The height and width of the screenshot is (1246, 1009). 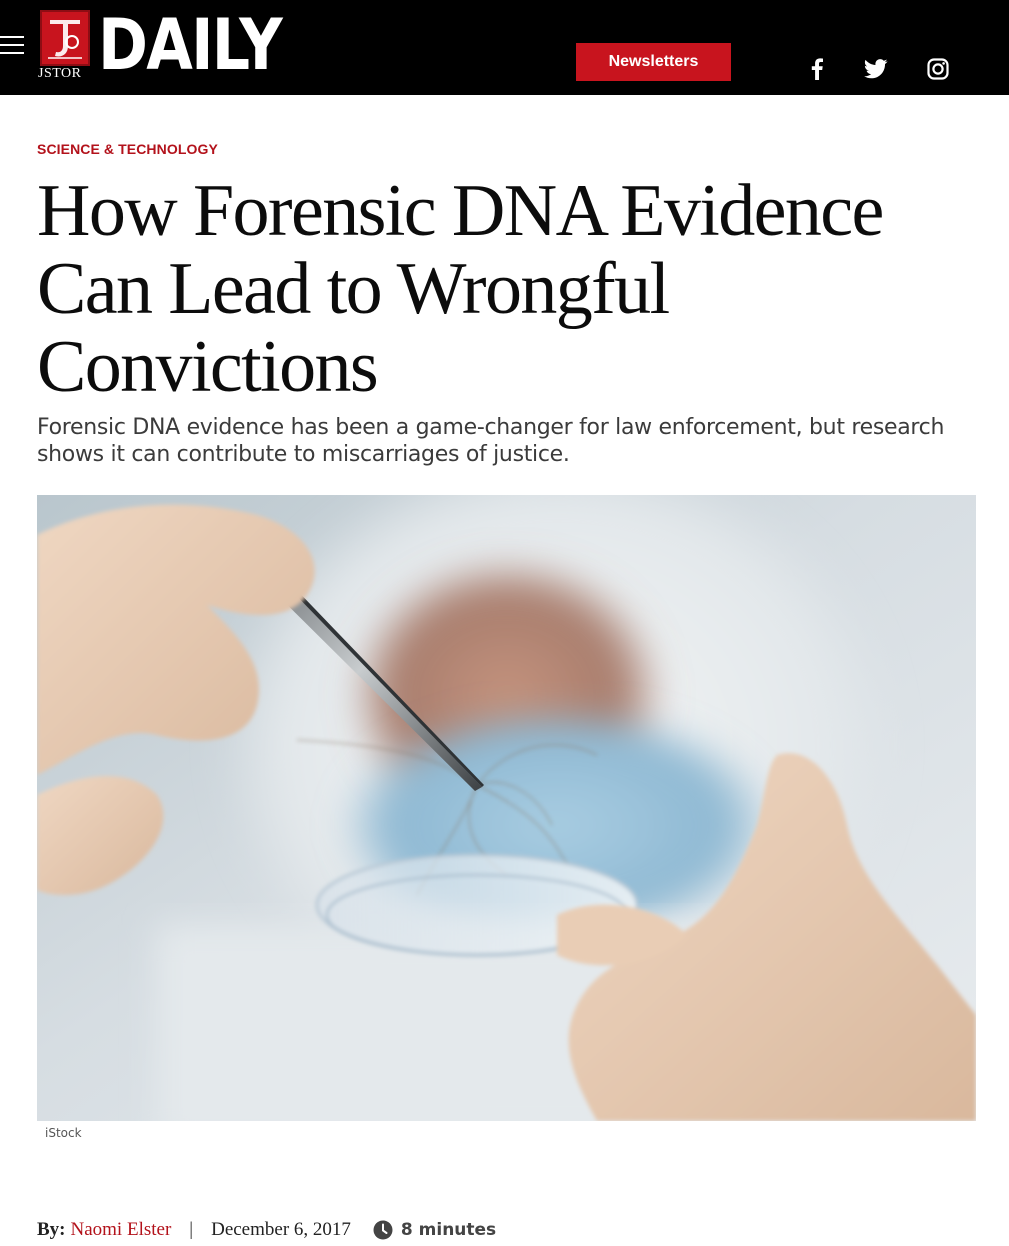 I want to click on publish-date: December 6, 2017, so click(x=281, y=1229).